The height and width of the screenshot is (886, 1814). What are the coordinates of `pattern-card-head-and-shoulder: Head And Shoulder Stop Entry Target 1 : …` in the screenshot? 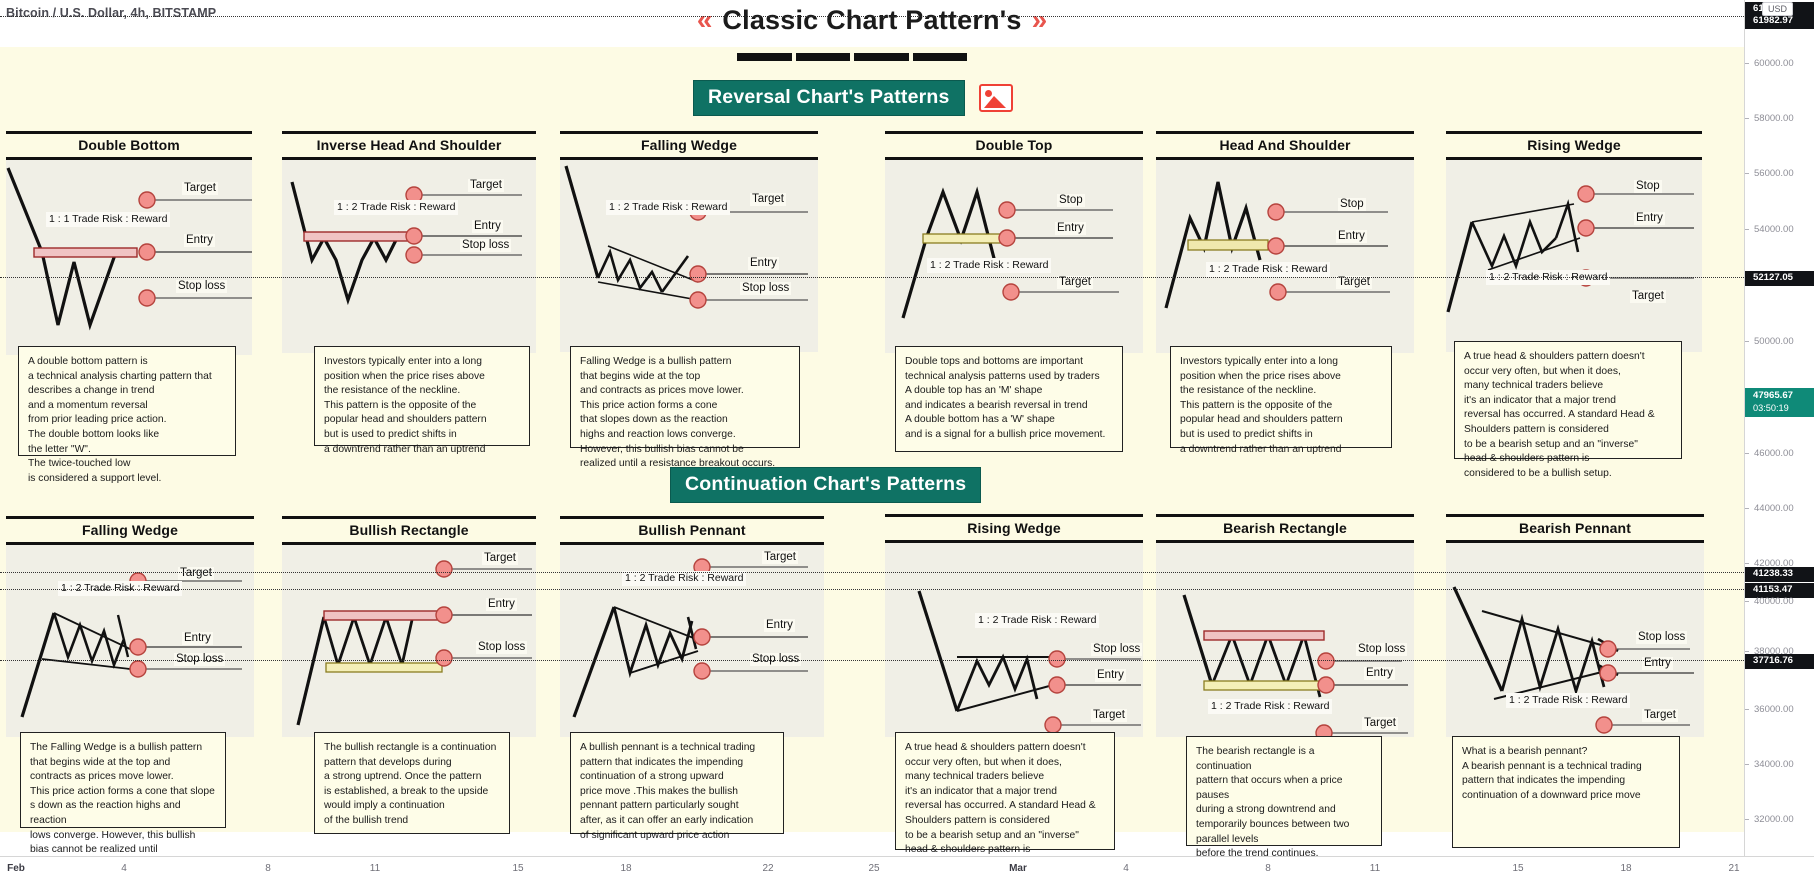 It's located at (1285, 293).